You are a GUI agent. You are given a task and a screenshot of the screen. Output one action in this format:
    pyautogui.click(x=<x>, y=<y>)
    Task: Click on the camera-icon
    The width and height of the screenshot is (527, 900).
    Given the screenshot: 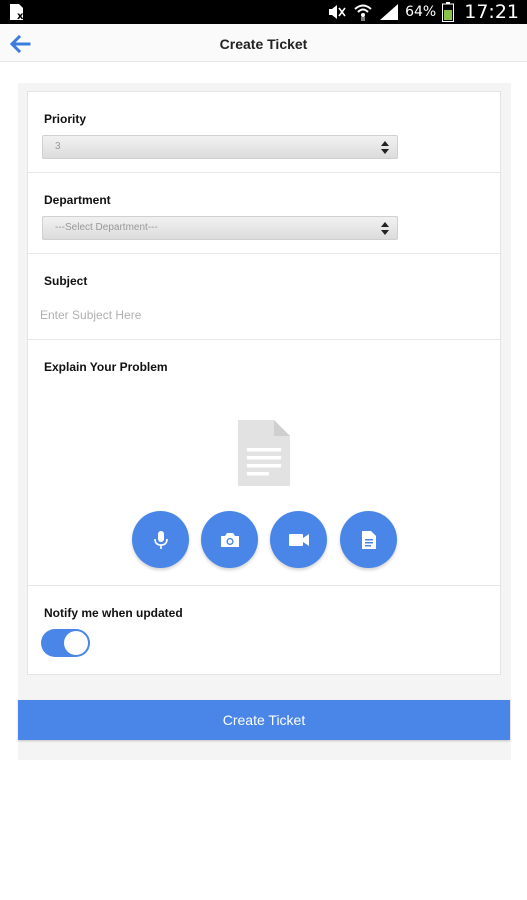 What is the action you would take?
    pyautogui.click(x=229, y=539)
    